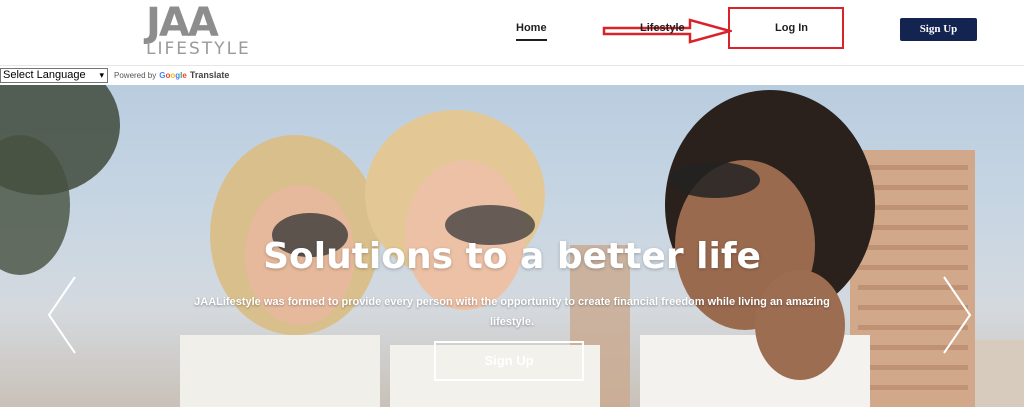 This screenshot has width=1024, height=407. I want to click on powered-by-label: Powered by, so click(135, 75).